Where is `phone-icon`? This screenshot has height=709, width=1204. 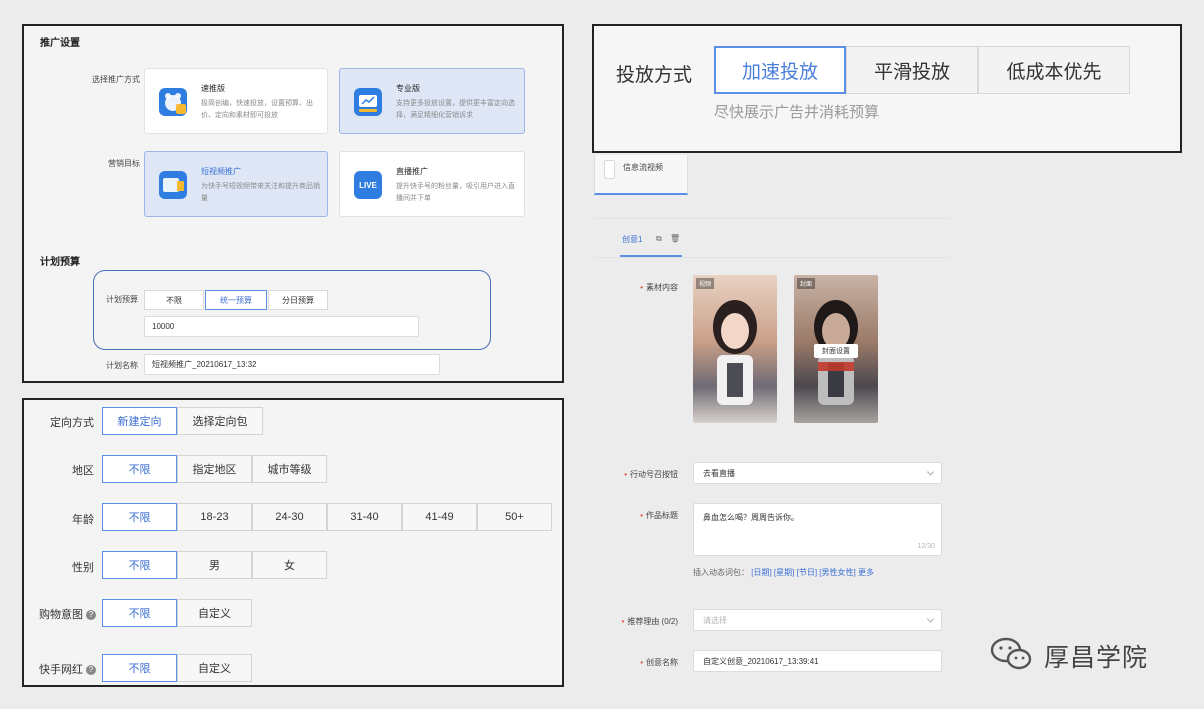
phone-icon is located at coordinates (609, 169).